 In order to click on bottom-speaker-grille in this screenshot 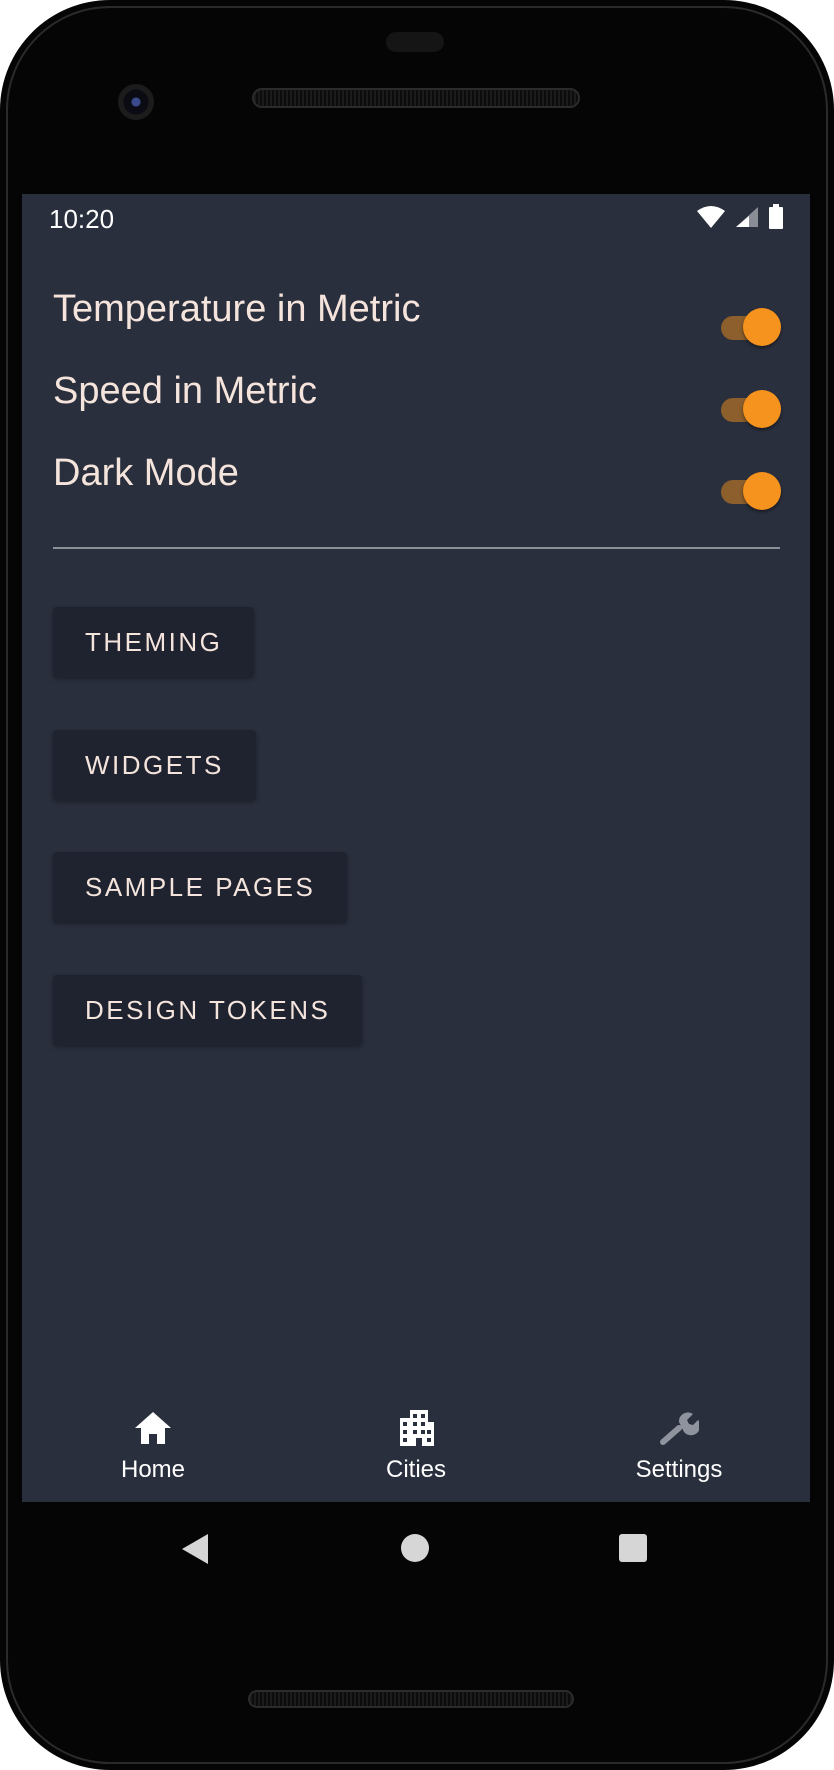, I will do `click(411, 1699)`.